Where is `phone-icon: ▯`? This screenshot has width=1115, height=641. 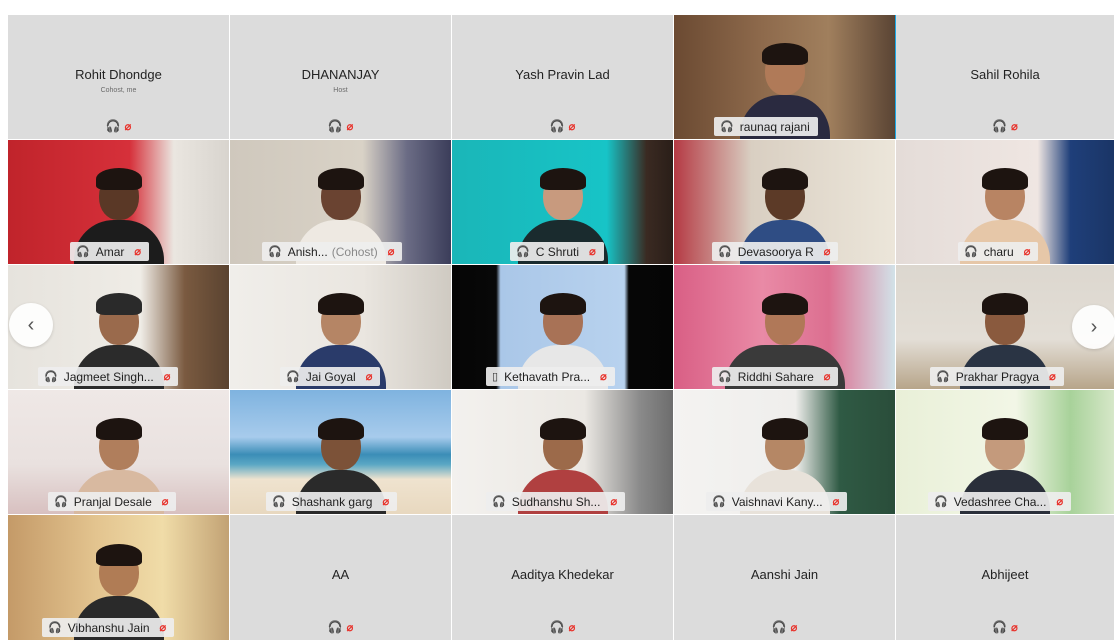 phone-icon: ▯ is located at coordinates (495, 377).